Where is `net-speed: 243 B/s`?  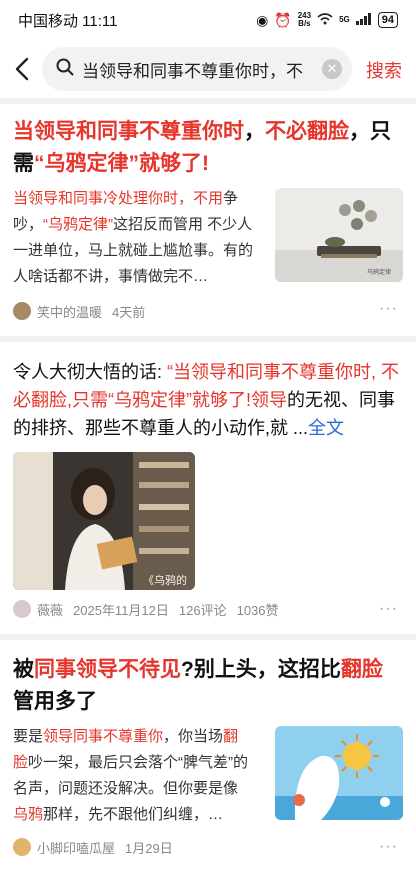
net-speed: 243 B/s is located at coordinates (304, 20).